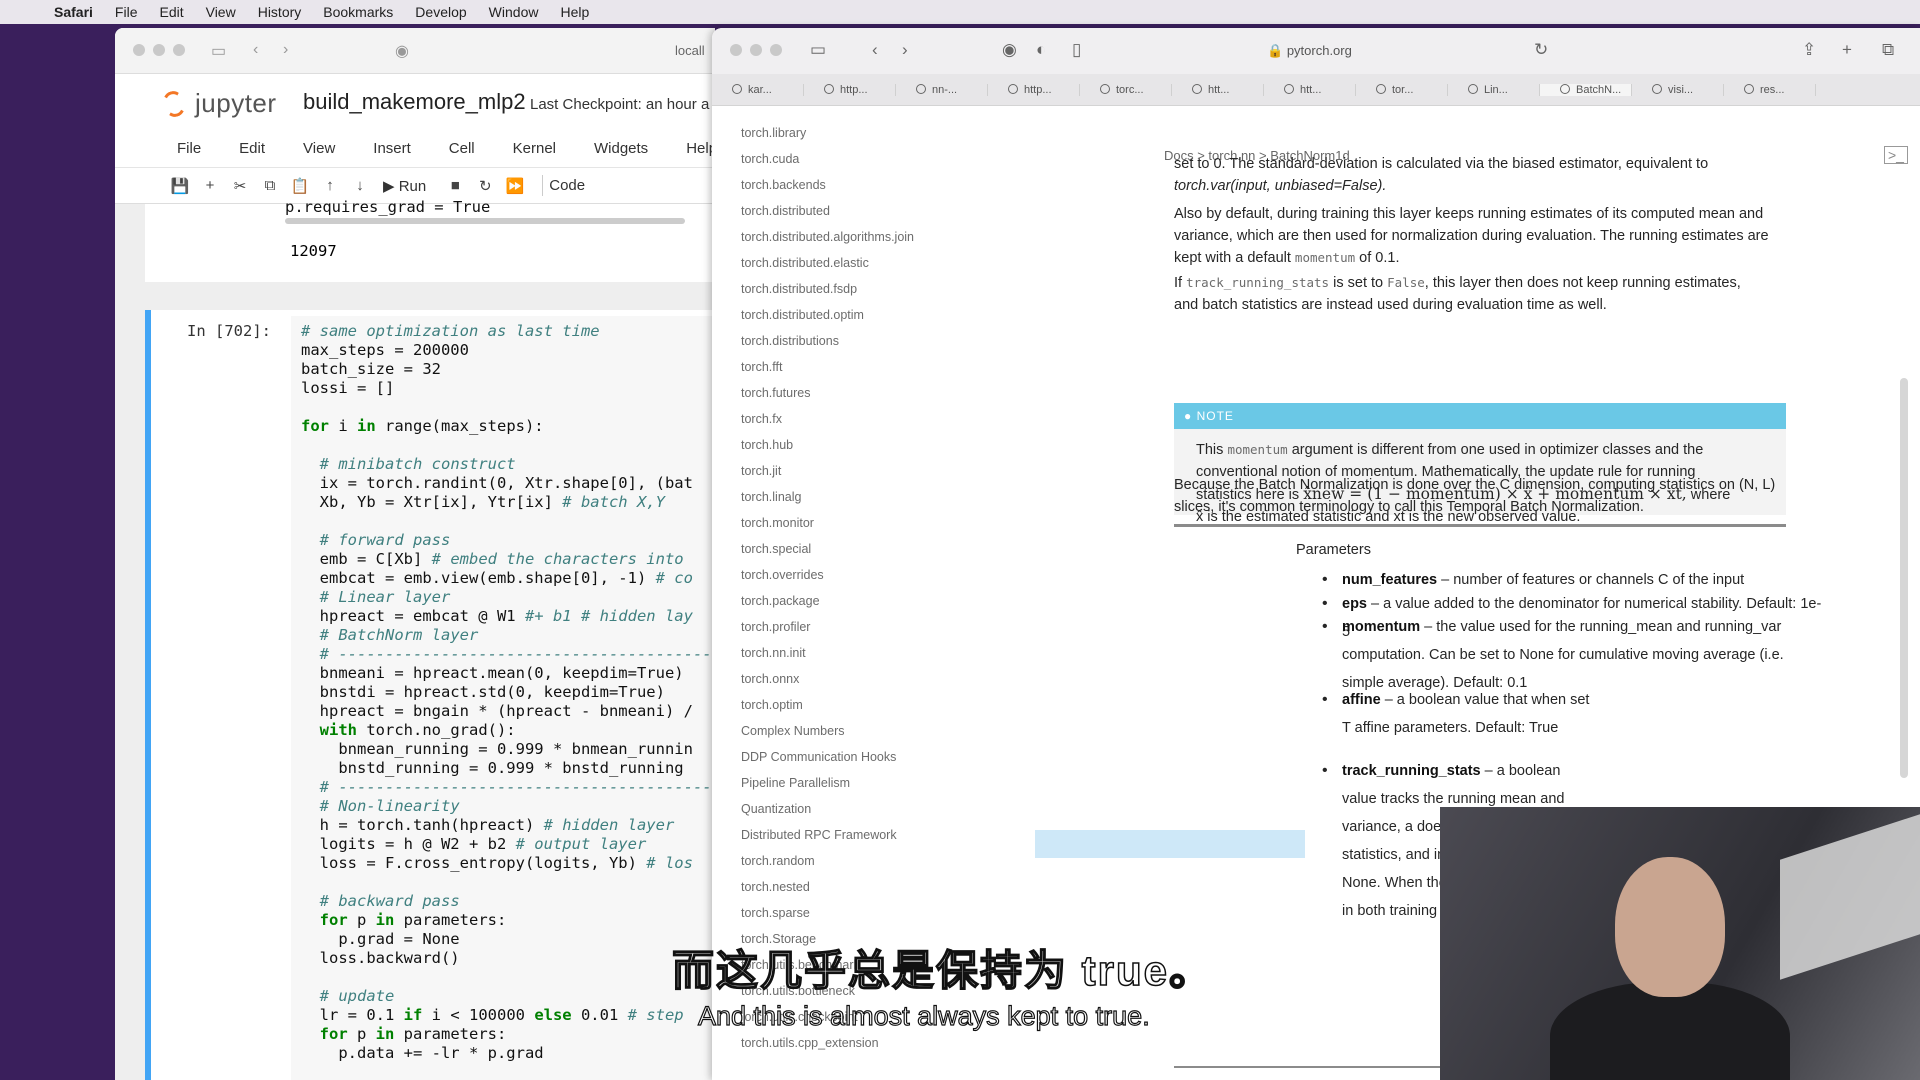 The image size is (1920, 1080). Describe the element at coordinates (761, 367) in the screenshot. I see `sidebar-link: torch.fft` at that location.